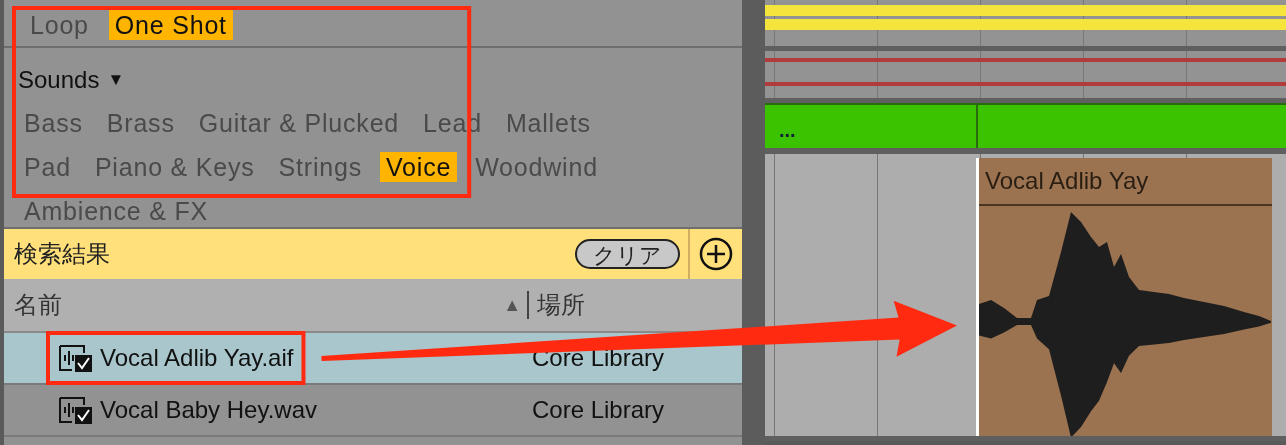 Image resolution: width=1286 pixels, height=445 pixels. What do you see at coordinates (548, 123) in the screenshot?
I see `category-chip: Mallets` at bounding box center [548, 123].